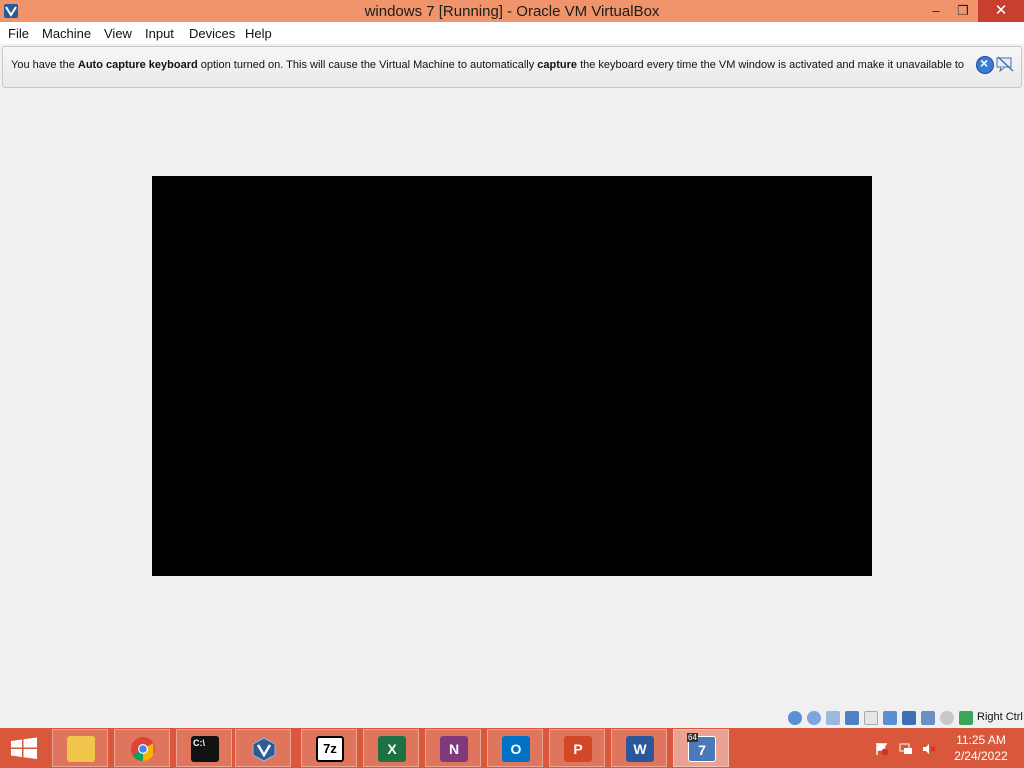 Image resolution: width=1024 pixels, height=768 pixels. I want to click on menu-bar: File Machine View Input Devices Help, so click(512, 33).